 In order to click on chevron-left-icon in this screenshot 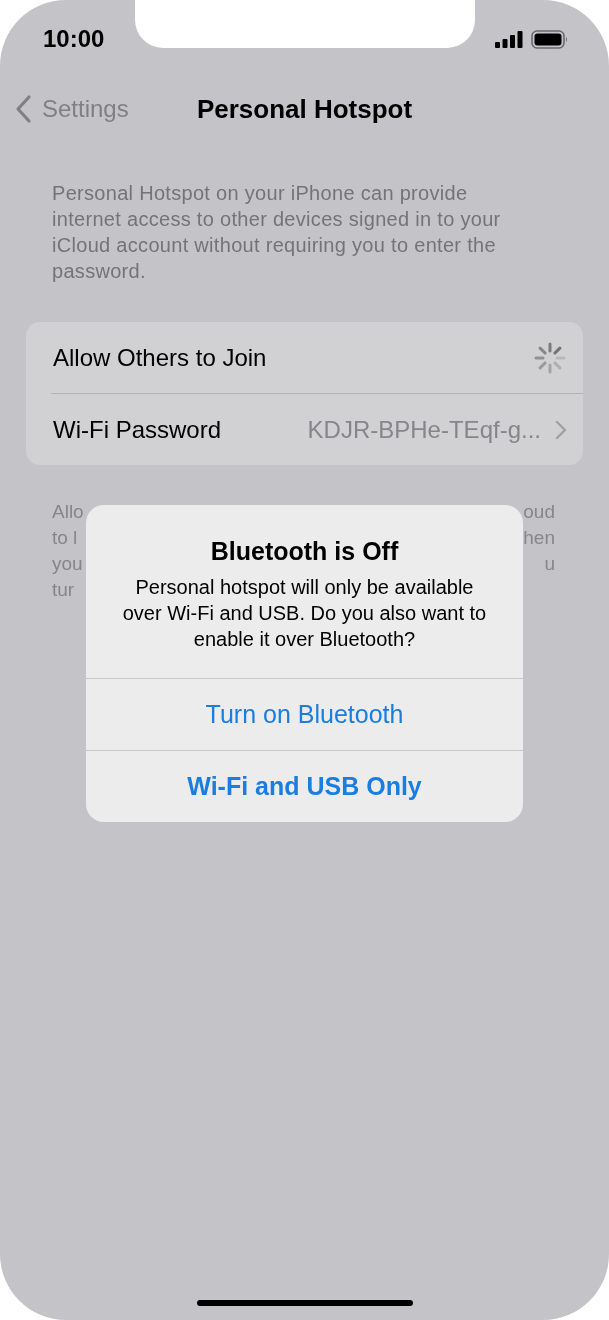, I will do `click(23, 109)`.